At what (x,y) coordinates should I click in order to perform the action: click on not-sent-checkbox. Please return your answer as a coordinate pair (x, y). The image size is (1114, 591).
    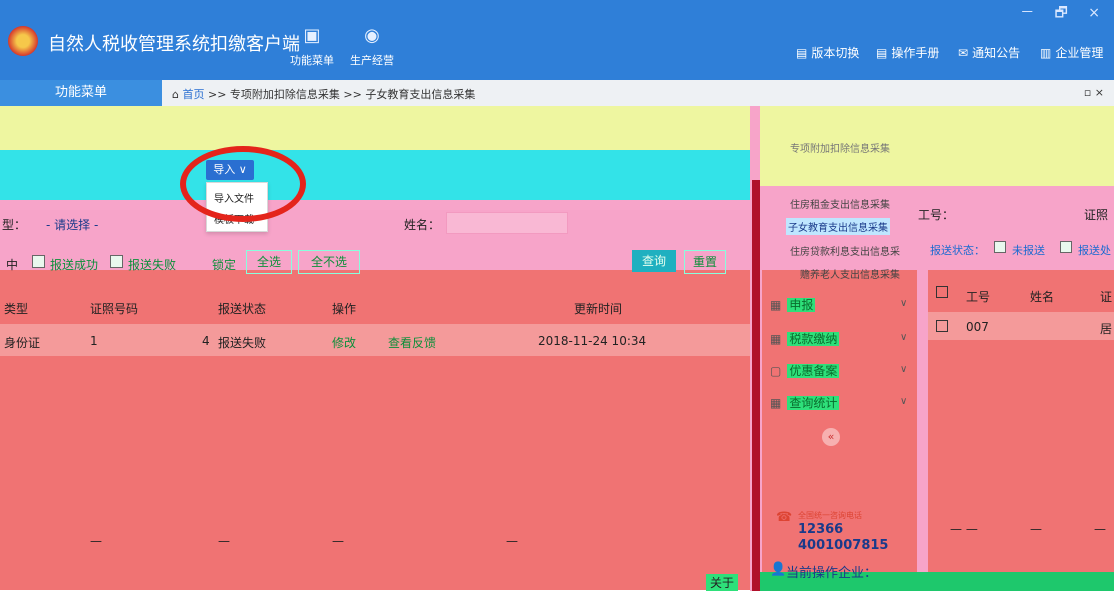
    Looking at the image, I should click on (1000, 247).